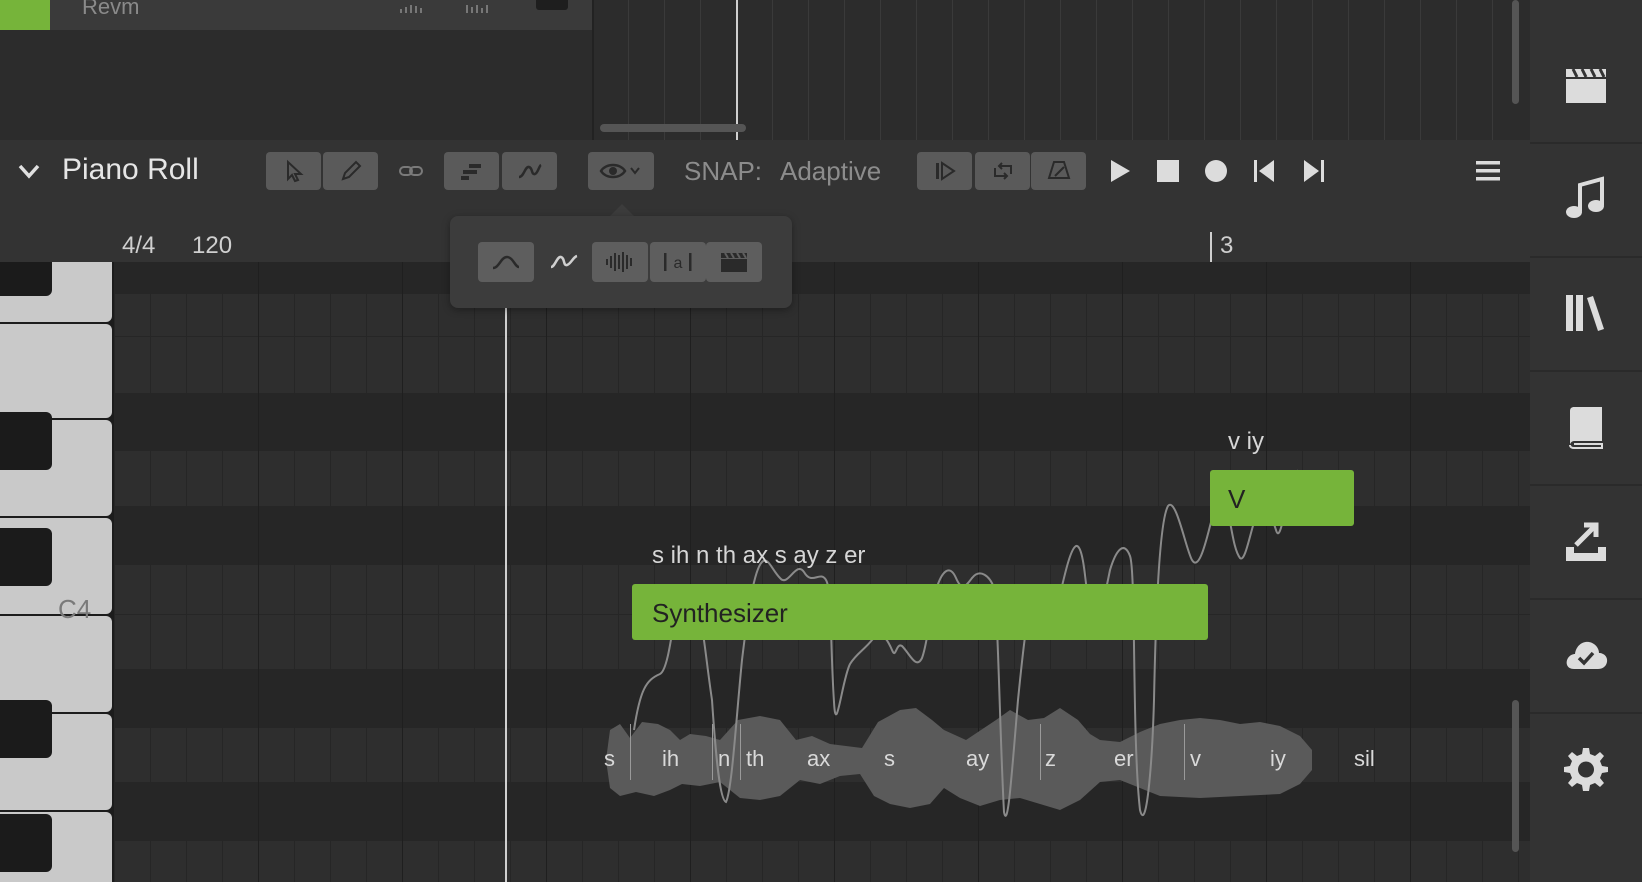 The height and width of the screenshot is (882, 1642). Describe the element at coordinates (29, 171) in the screenshot. I see `collapse-chevron-icon` at that location.